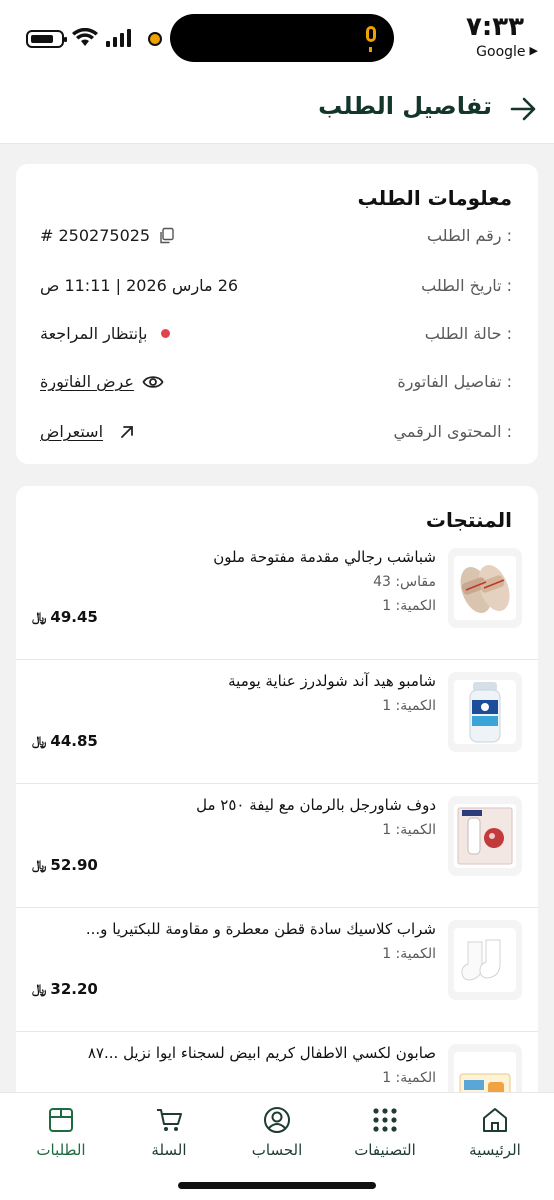 This screenshot has width=554, height=1200. Describe the element at coordinates (332, 681) in the screenshot. I see `product-name: شامبو هيد آند شولدرز عناية يومية` at that location.